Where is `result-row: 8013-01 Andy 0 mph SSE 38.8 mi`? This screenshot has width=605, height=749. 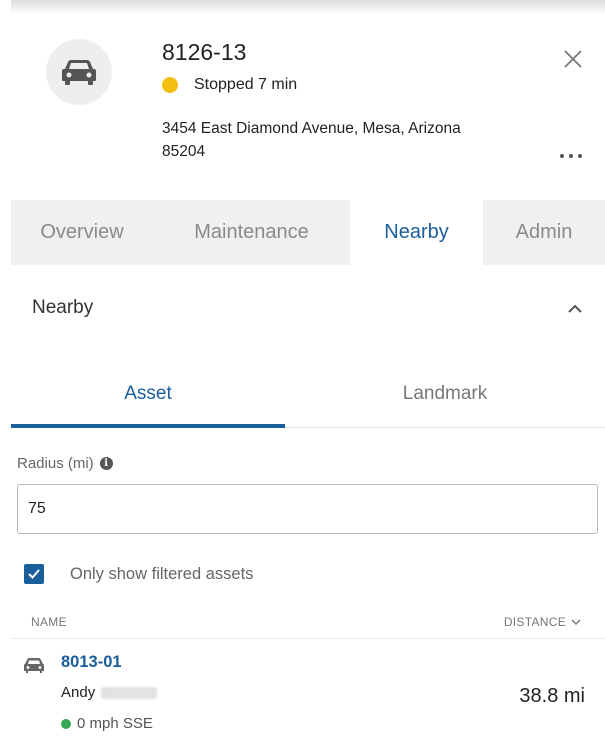
result-row: 8013-01 Andy 0 mph SSE 38.8 mi is located at coordinates (308, 695).